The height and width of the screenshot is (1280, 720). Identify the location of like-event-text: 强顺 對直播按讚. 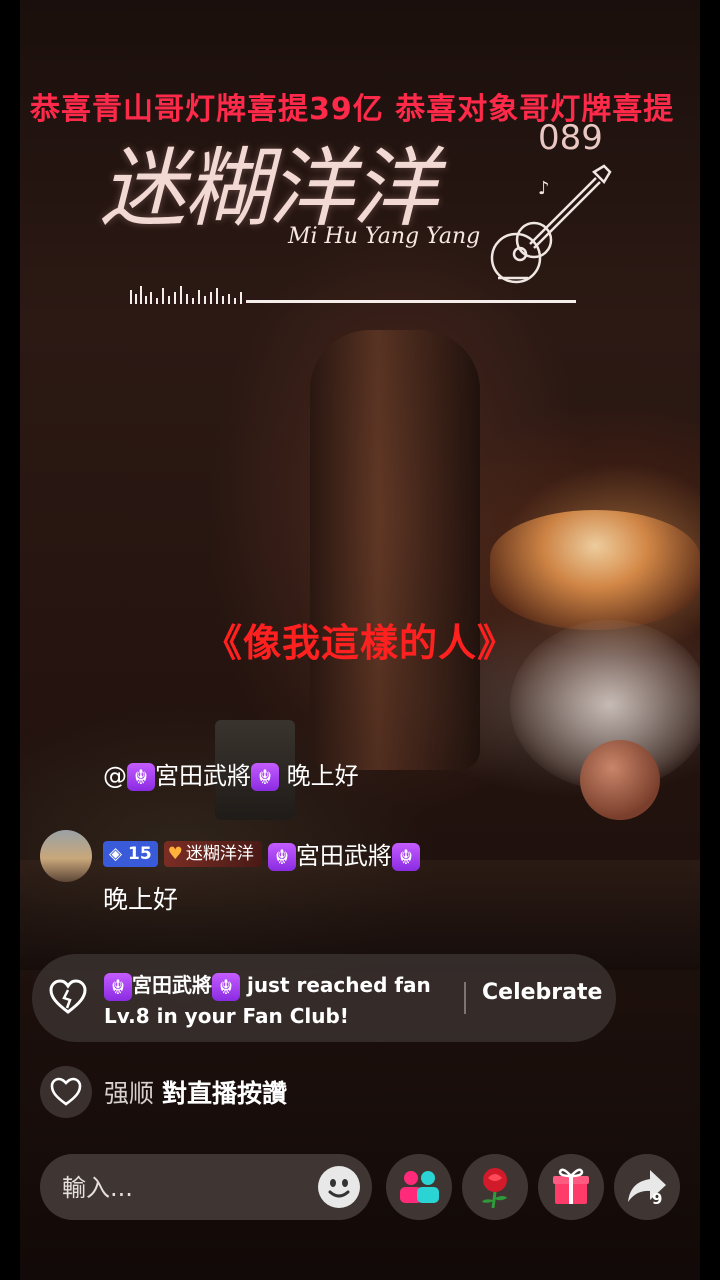
(195, 1092).